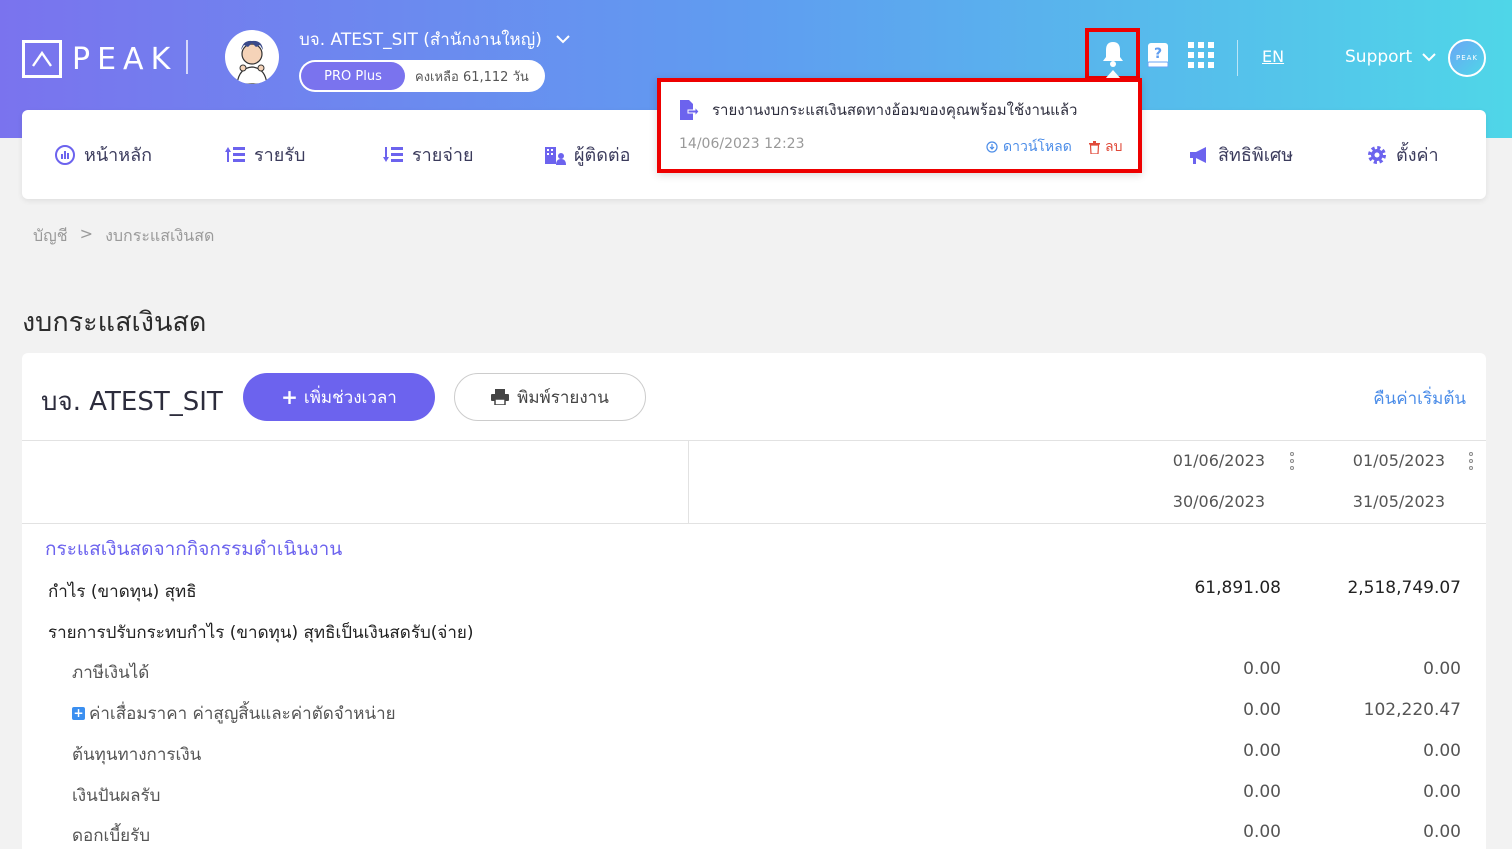 This screenshot has height=849, width=1512. I want to click on language-toggle: EN, so click(1273, 56).